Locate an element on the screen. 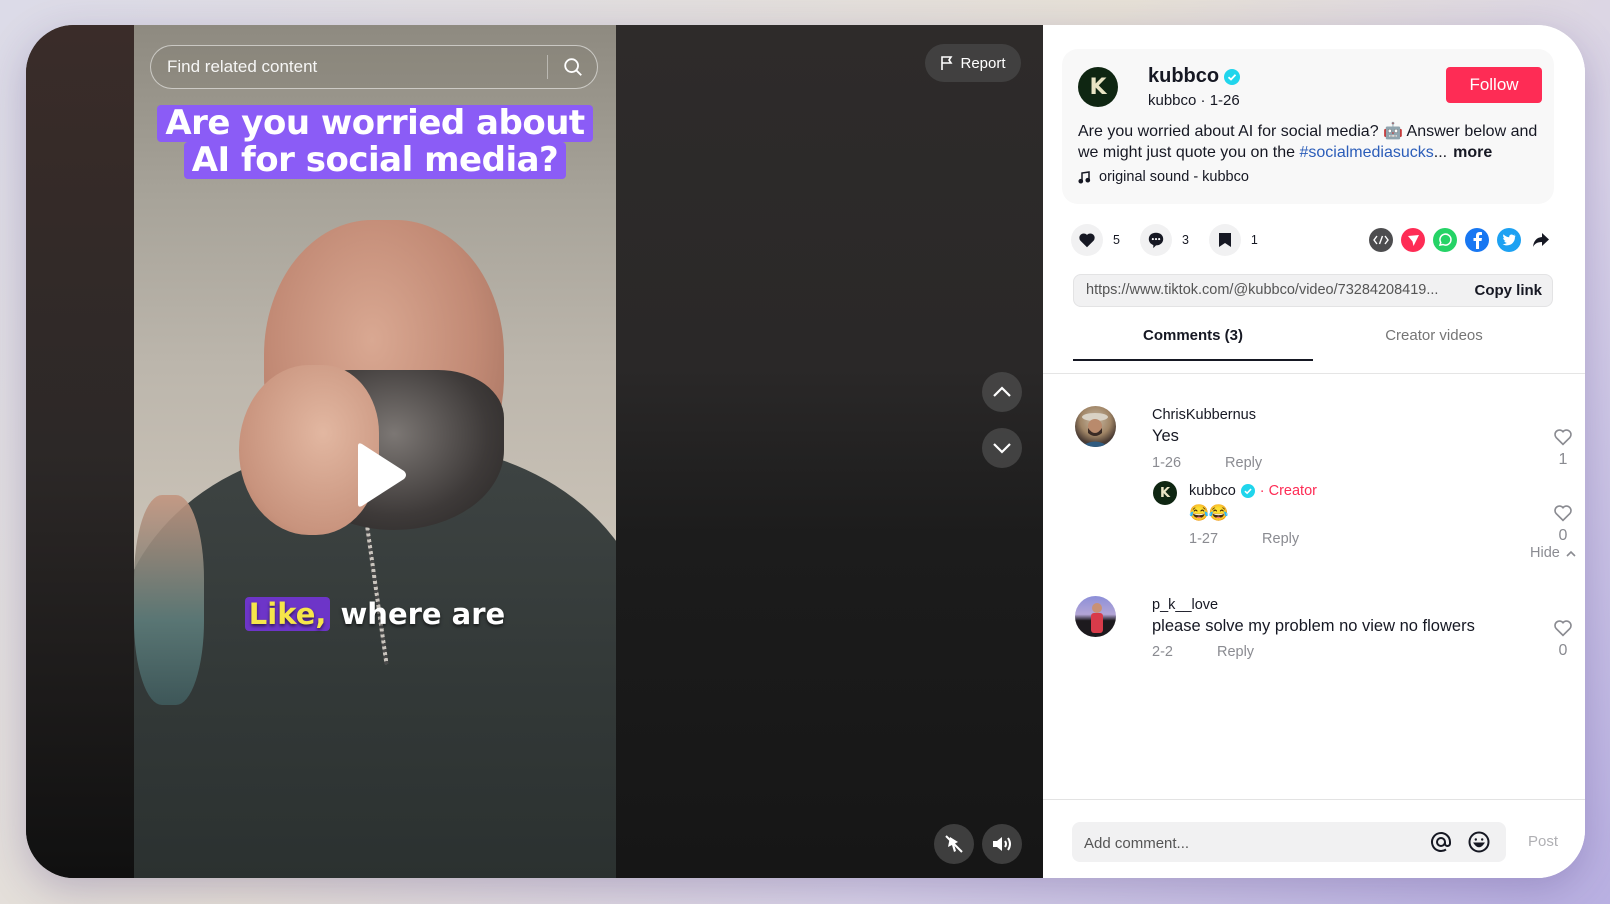 This screenshot has width=1610, height=904. whatsapp-icon is located at coordinates (1445, 239).